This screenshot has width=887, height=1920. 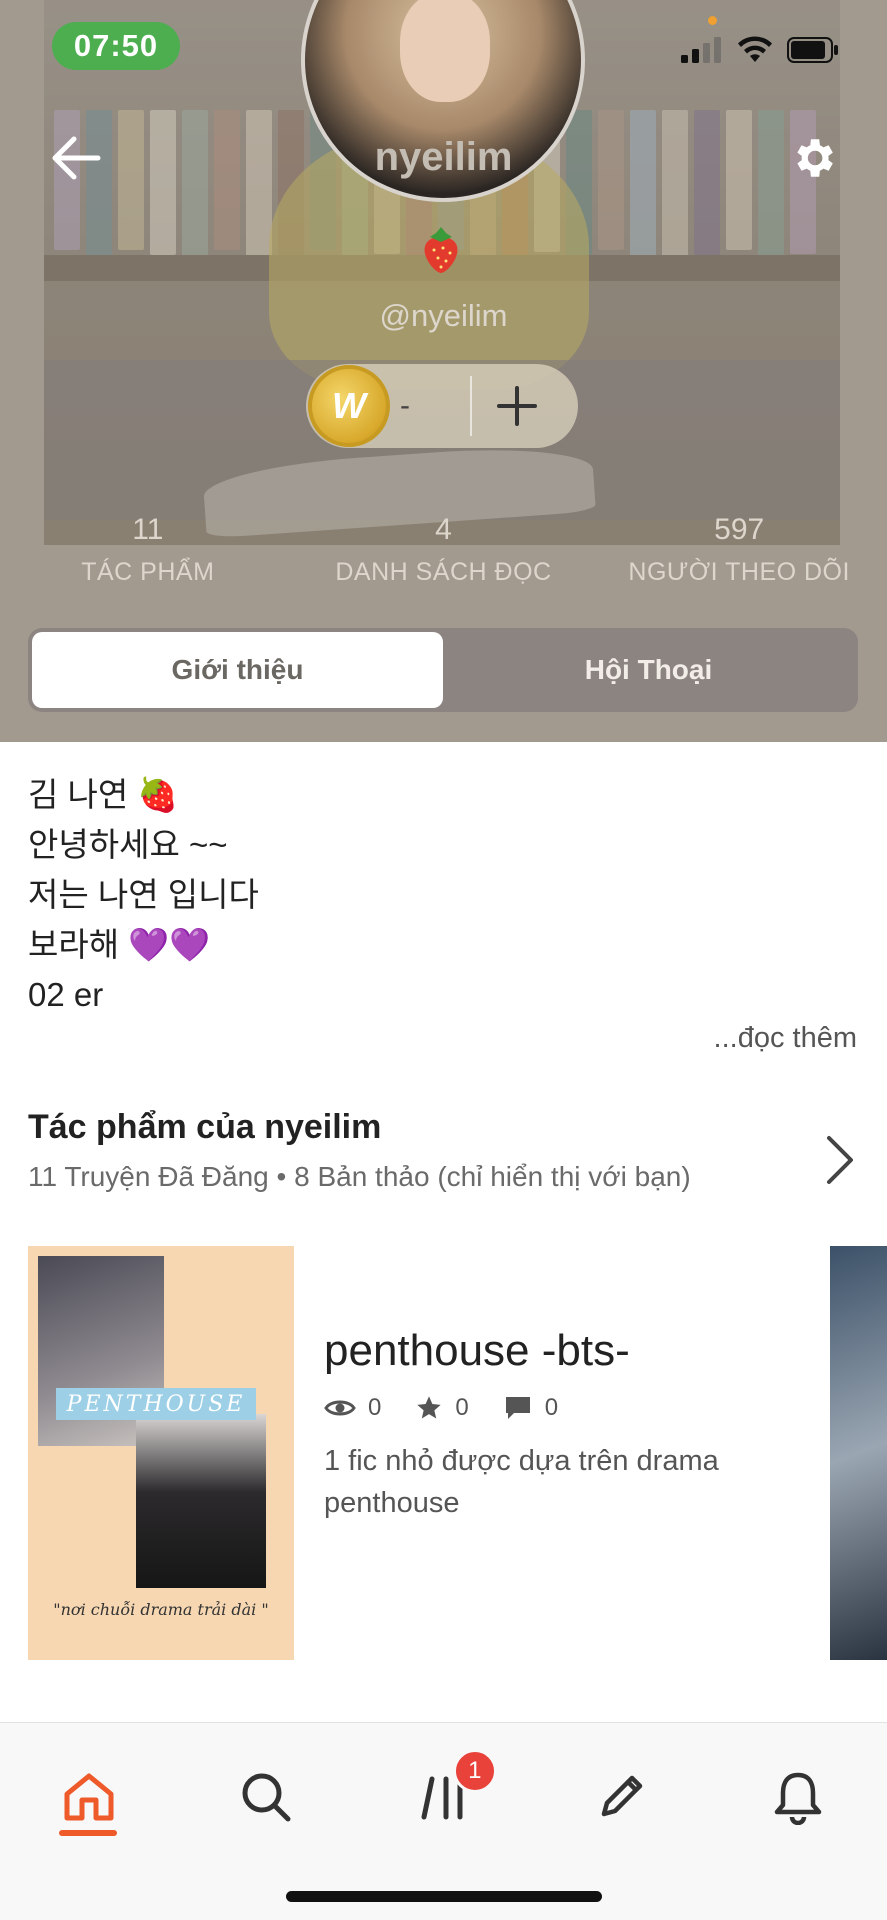 I want to click on tab-conversations: Hội Thoại, so click(x=648, y=670).